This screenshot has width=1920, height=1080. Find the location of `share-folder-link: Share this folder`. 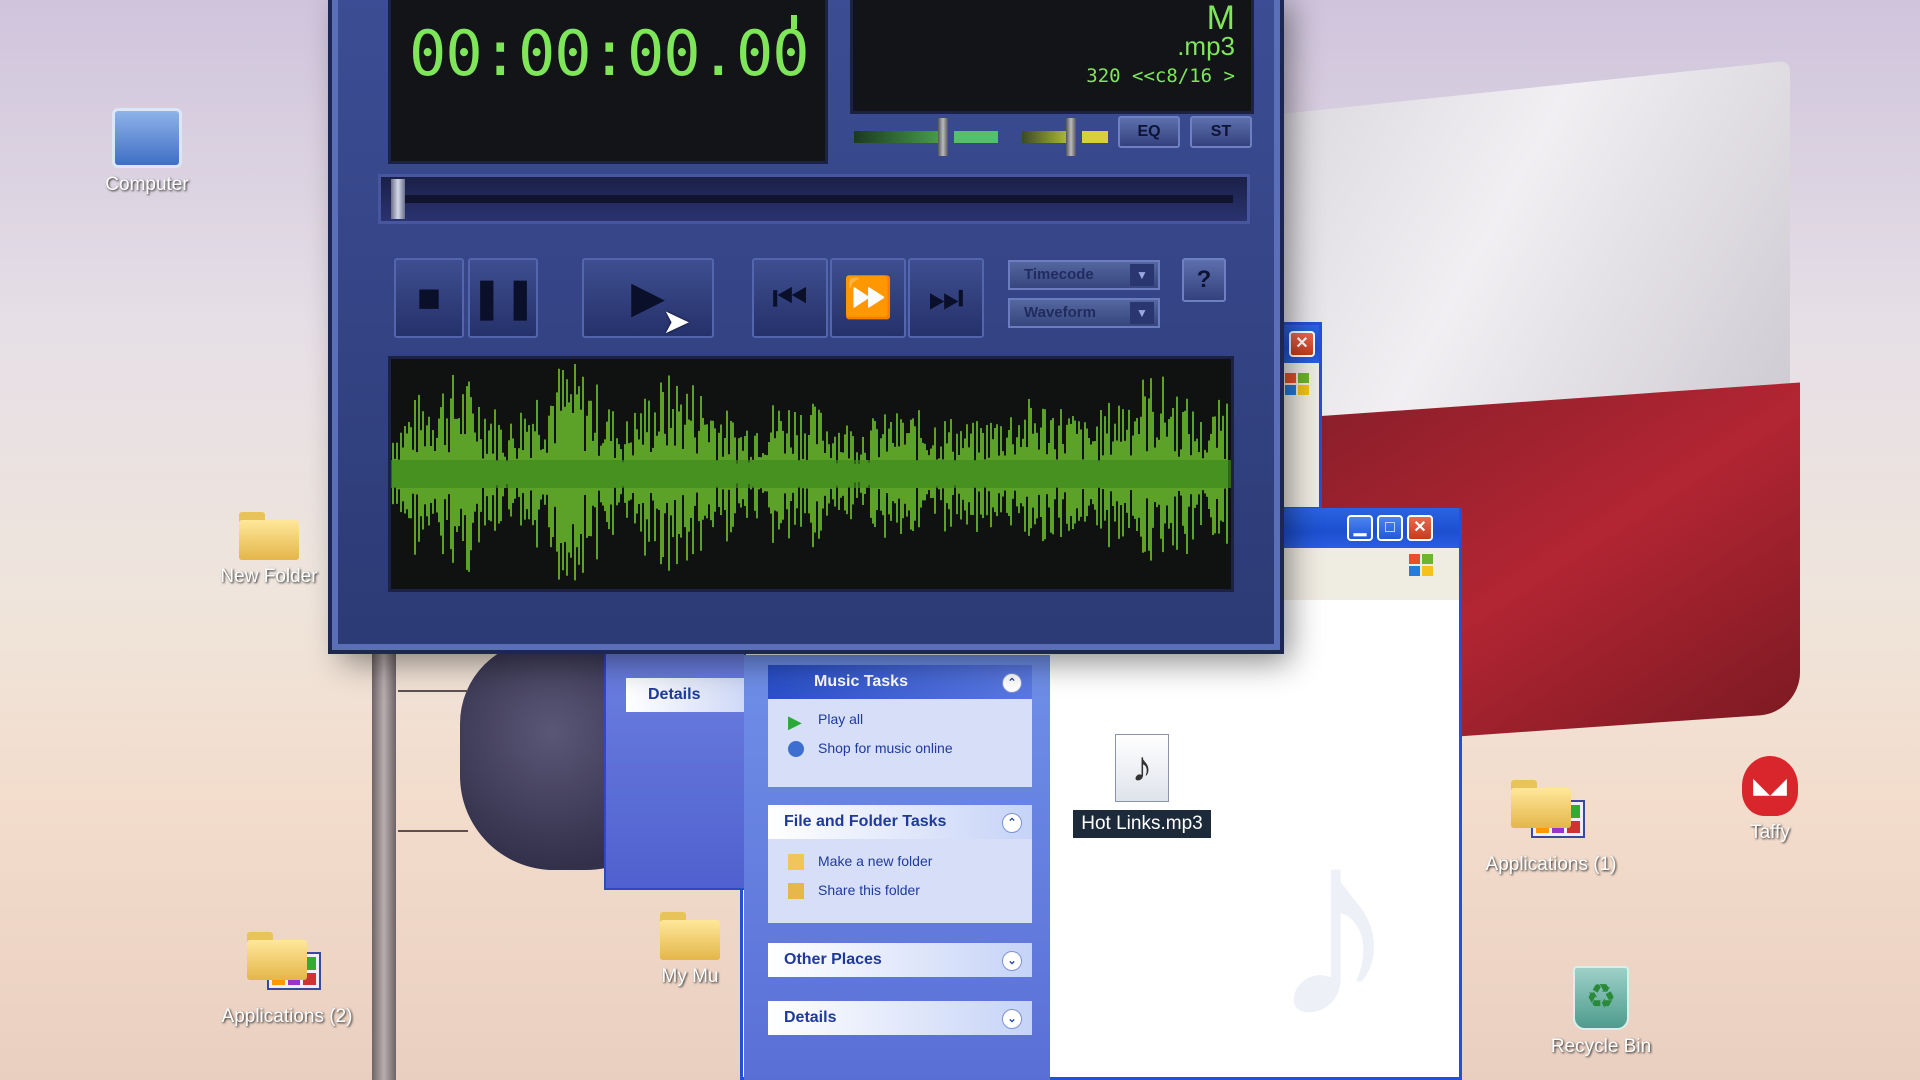

share-folder-link: Share this folder is located at coordinates (900, 890).